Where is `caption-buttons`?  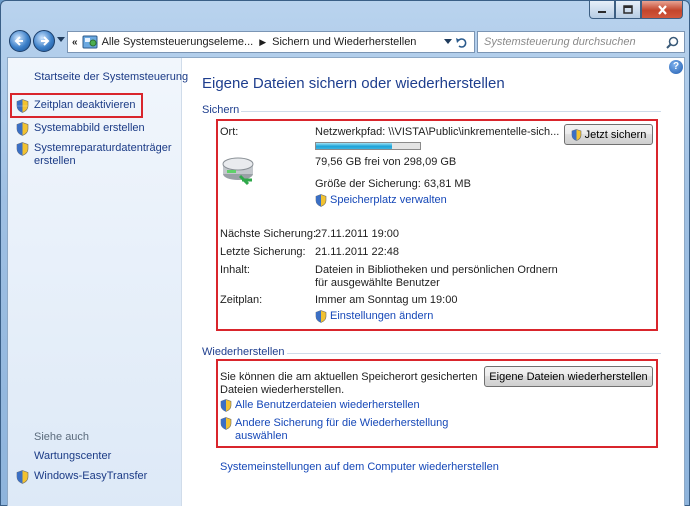
caption-buttons is located at coordinates (636, 11).